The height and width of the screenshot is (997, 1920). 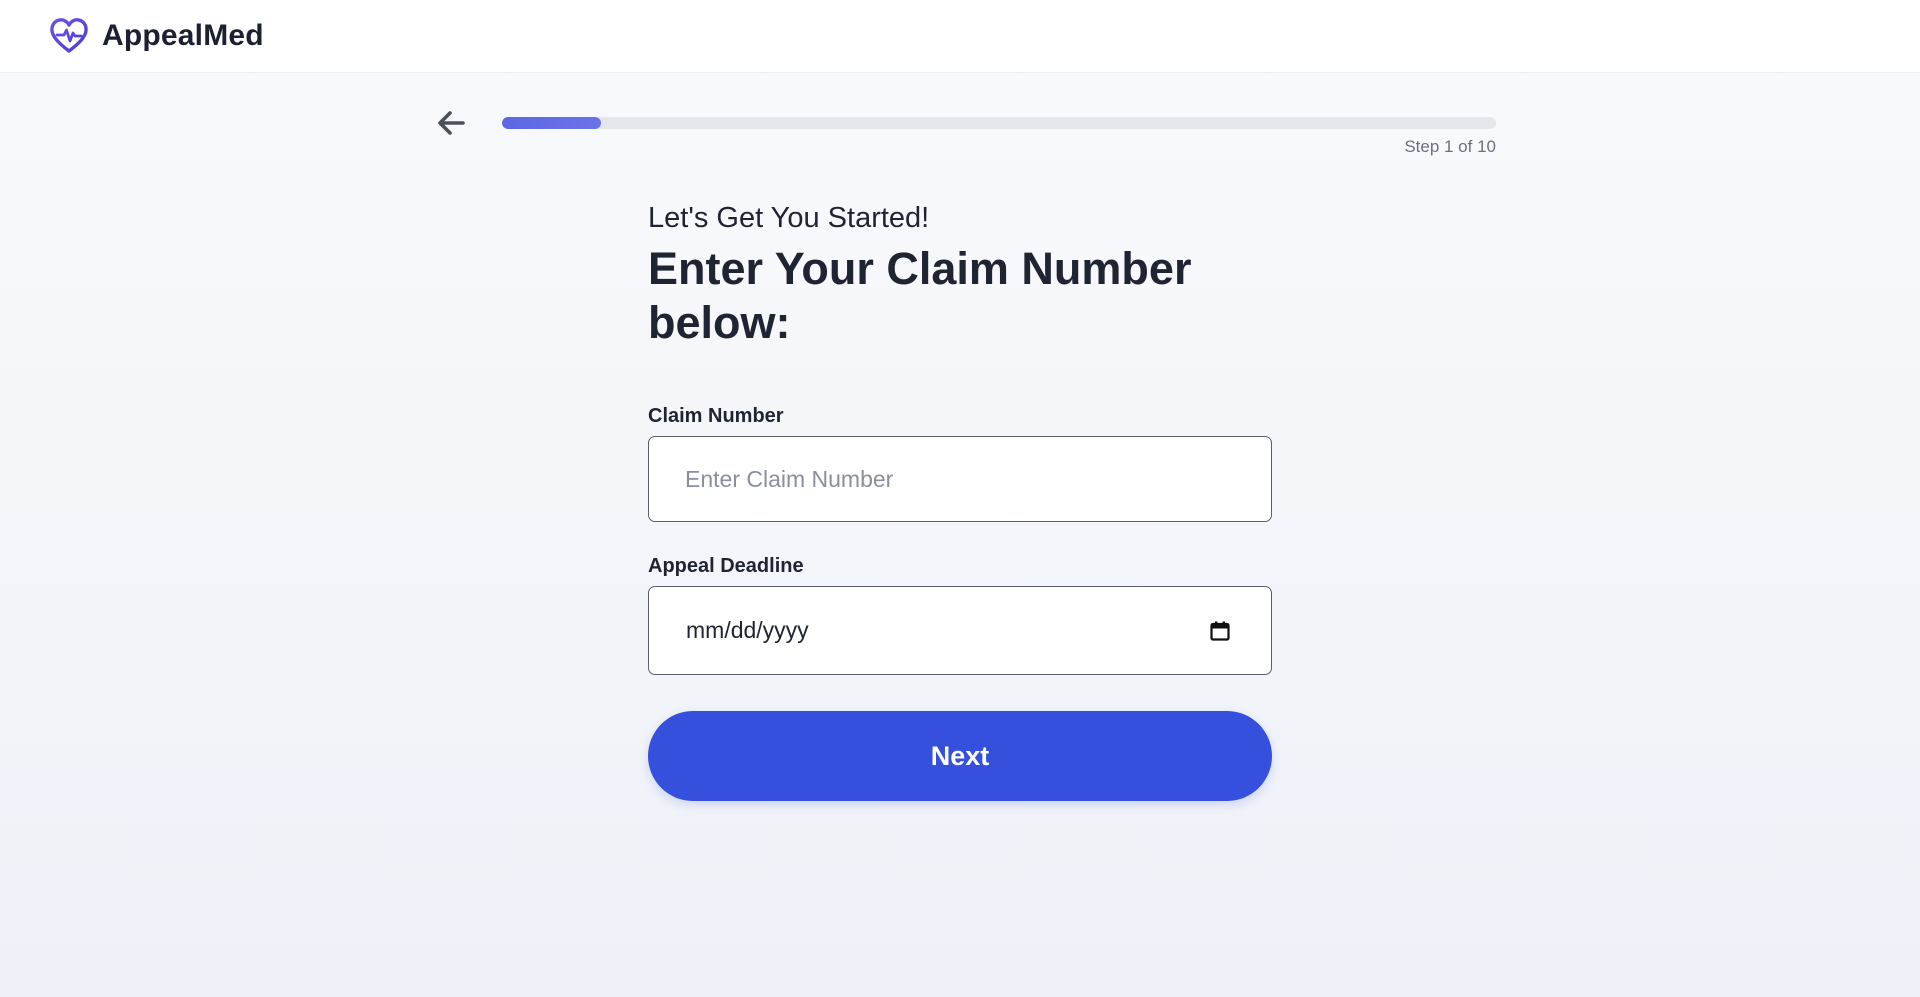 What do you see at coordinates (960, 630) in the screenshot?
I see `appeal-deadline-input: mm/dd/yyyy` at bounding box center [960, 630].